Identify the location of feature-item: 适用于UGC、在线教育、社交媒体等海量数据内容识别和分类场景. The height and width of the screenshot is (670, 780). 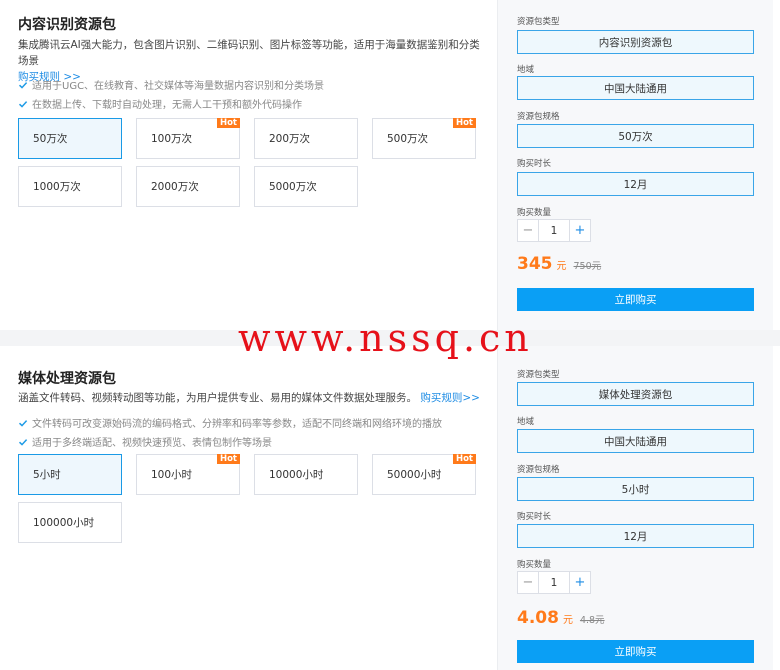
(171, 84).